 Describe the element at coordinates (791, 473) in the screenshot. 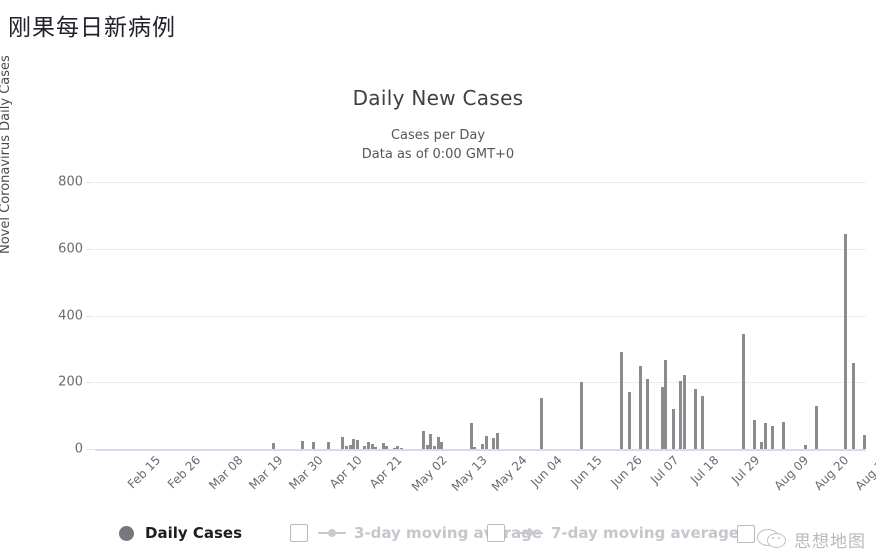

I see `x-tick-label: Aug 09` at that location.